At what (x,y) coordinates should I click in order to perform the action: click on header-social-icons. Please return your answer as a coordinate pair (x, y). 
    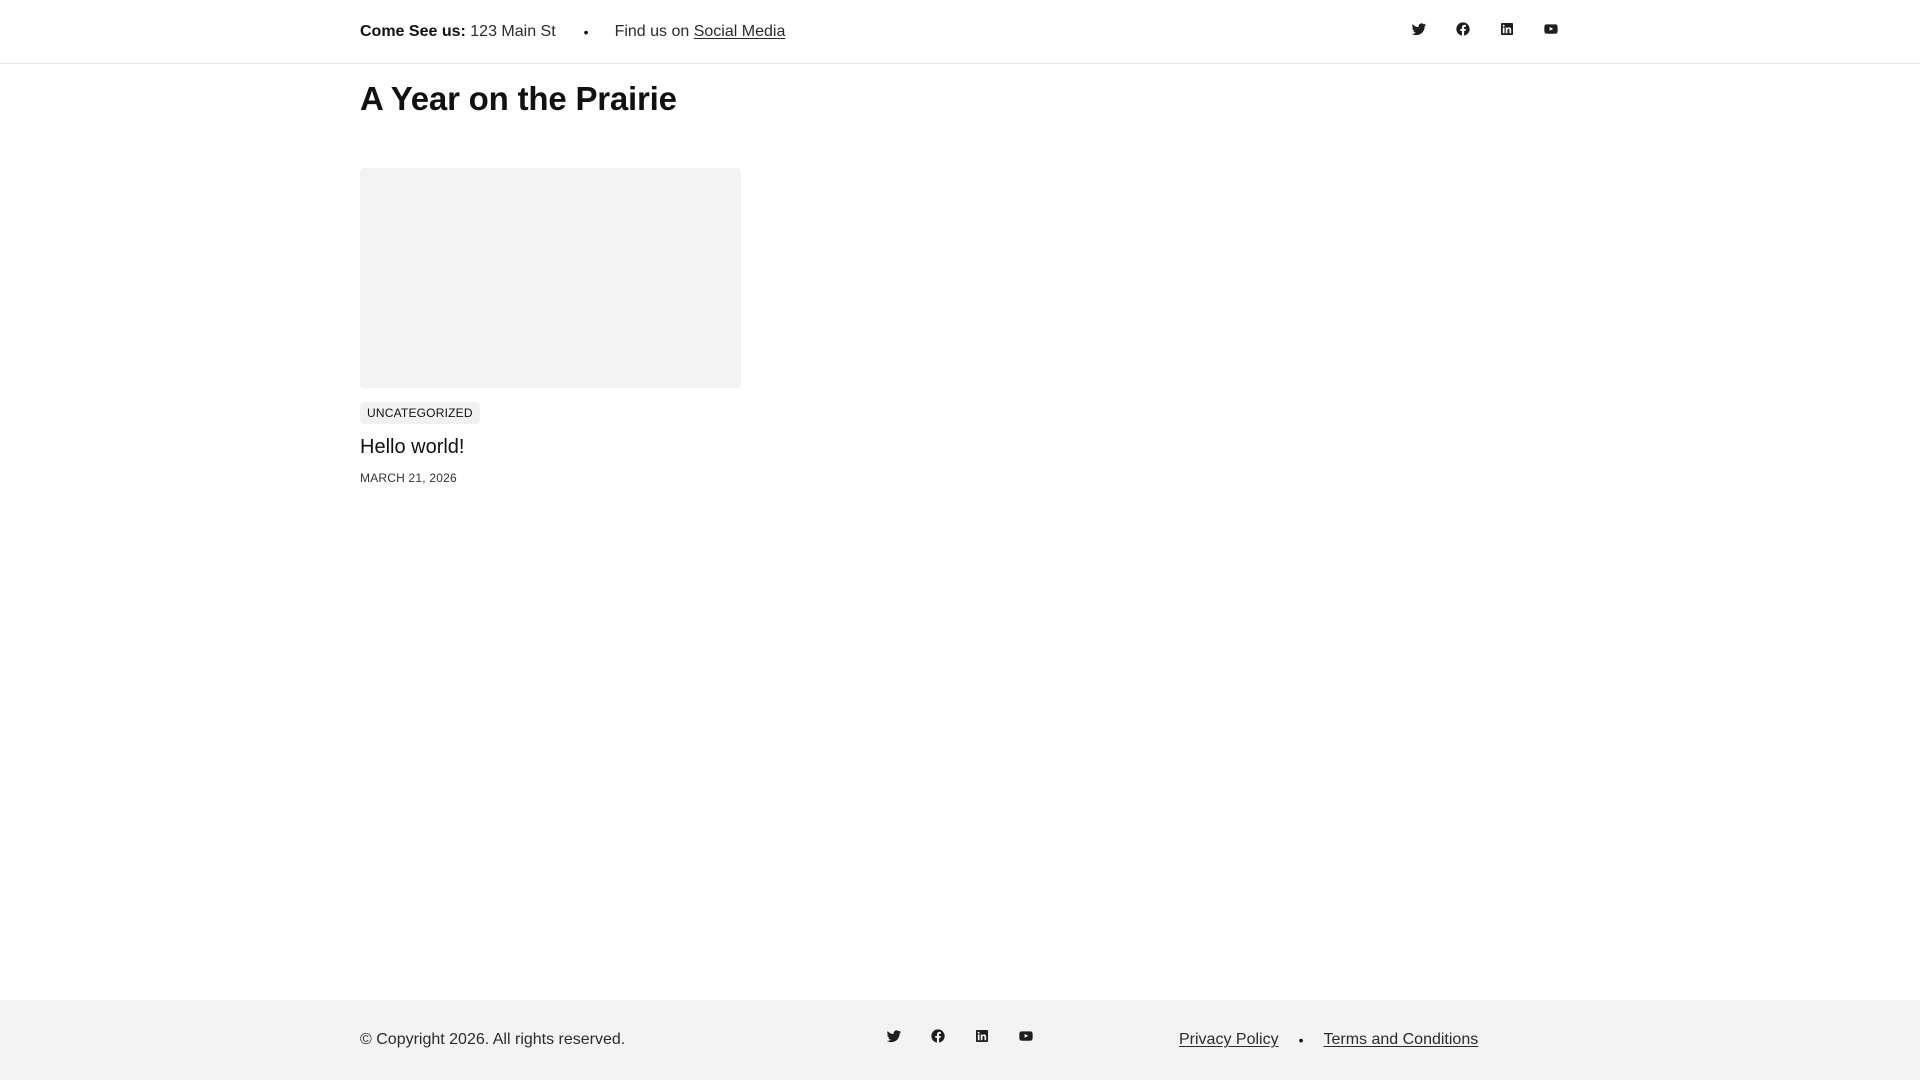
    Looking at the image, I should click on (1485, 29).